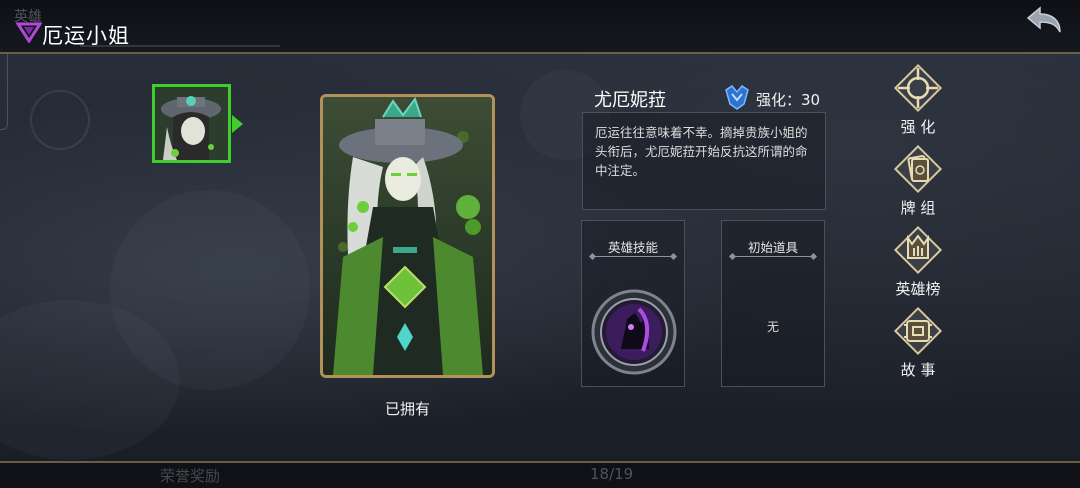 The width and height of the screenshot is (1080, 488). I want to click on selected-indicator, so click(237, 124).